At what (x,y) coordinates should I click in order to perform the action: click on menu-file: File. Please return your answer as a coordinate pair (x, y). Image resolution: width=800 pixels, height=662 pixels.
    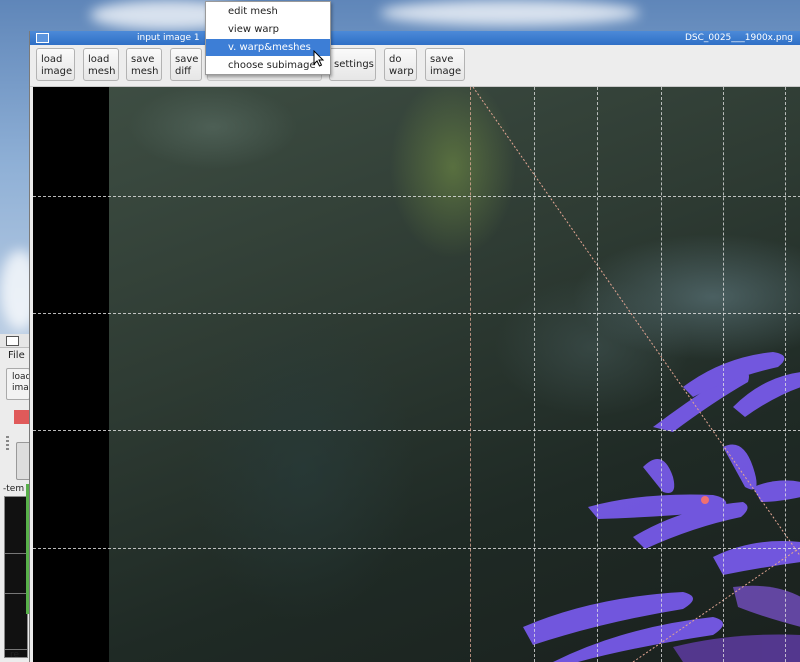
    Looking at the image, I should click on (15, 356).